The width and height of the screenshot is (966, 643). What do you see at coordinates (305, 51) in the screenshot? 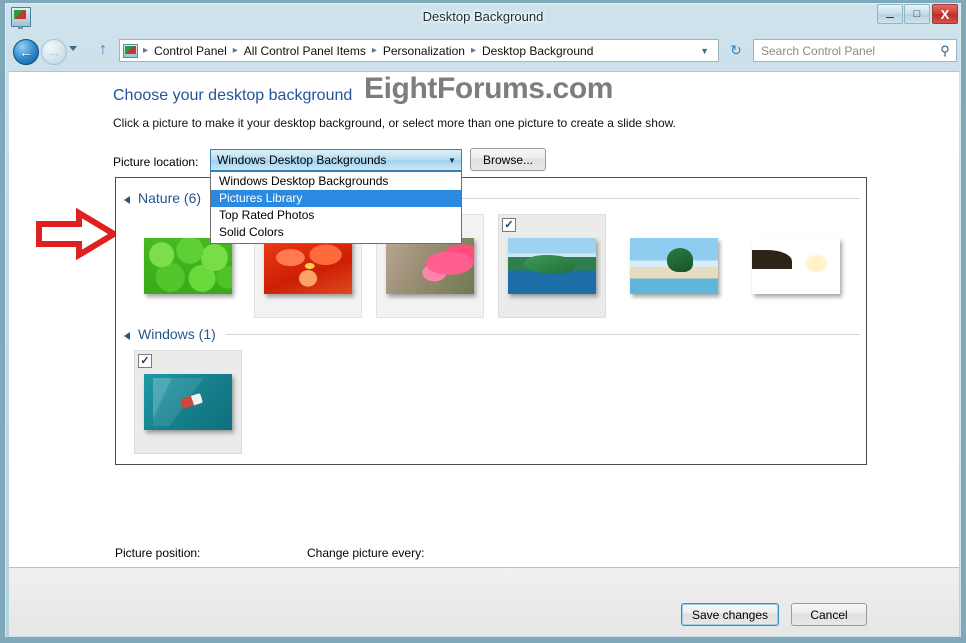
I see `breadcrumb-all-control-panel-items: All Control Panel Items` at bounding box center [305, 51].